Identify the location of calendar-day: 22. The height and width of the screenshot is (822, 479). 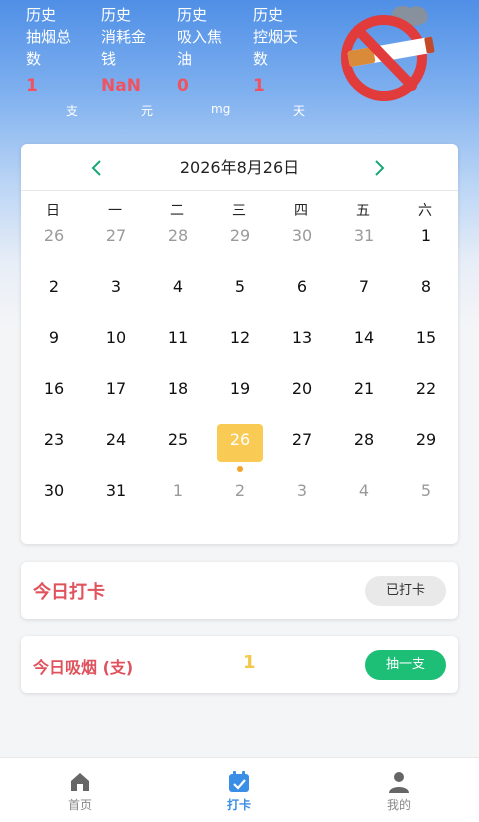
(426, 392).